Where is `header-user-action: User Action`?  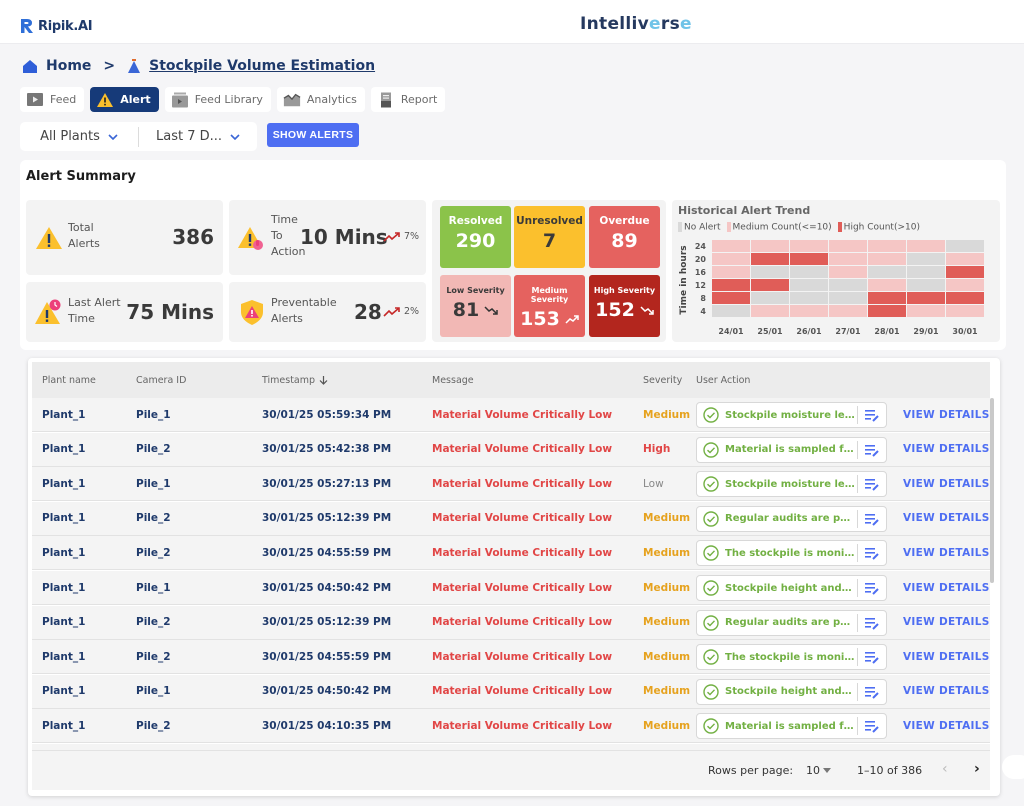 header-user-action: User Action is located at coordinates (723, 380).